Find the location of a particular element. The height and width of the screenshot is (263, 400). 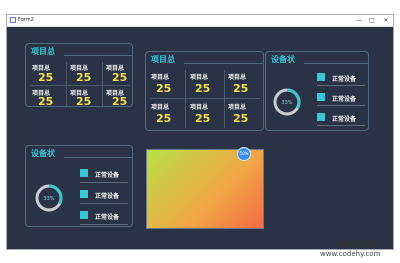

minimize-button: — is located at coordinates (359, 20).